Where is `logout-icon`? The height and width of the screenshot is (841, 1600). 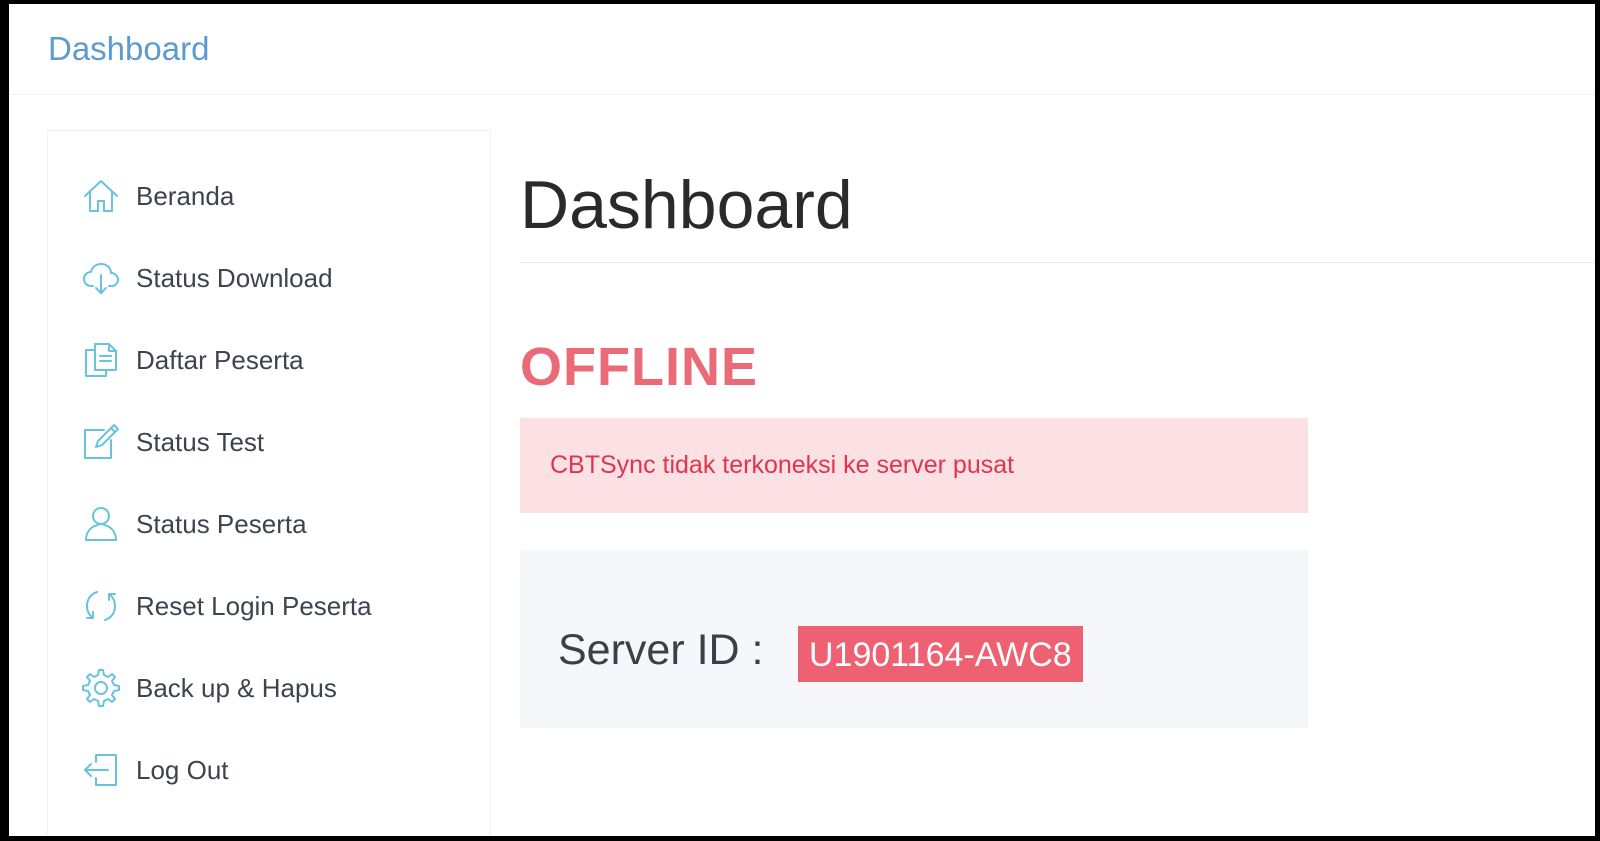
logout-icon is located at coordinates (101, 770).